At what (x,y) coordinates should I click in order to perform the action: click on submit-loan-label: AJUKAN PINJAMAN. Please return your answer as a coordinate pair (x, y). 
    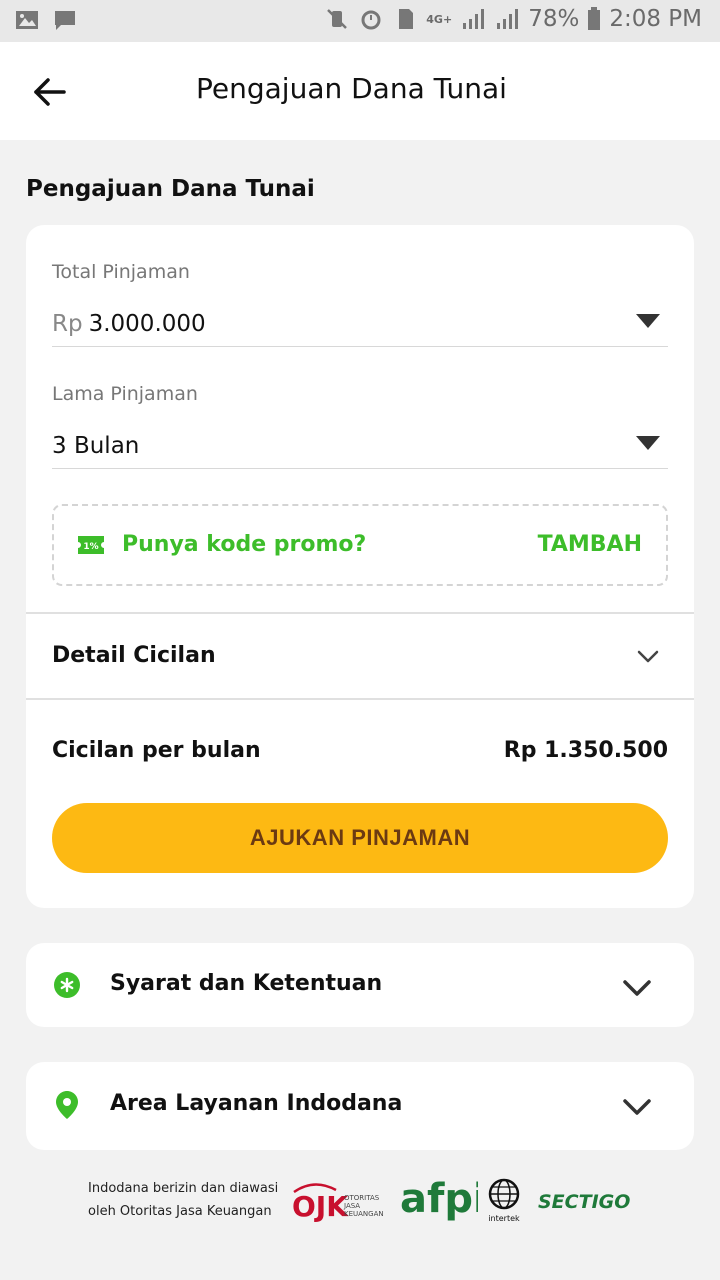
    Looking at the image, I should click on (360, 837).